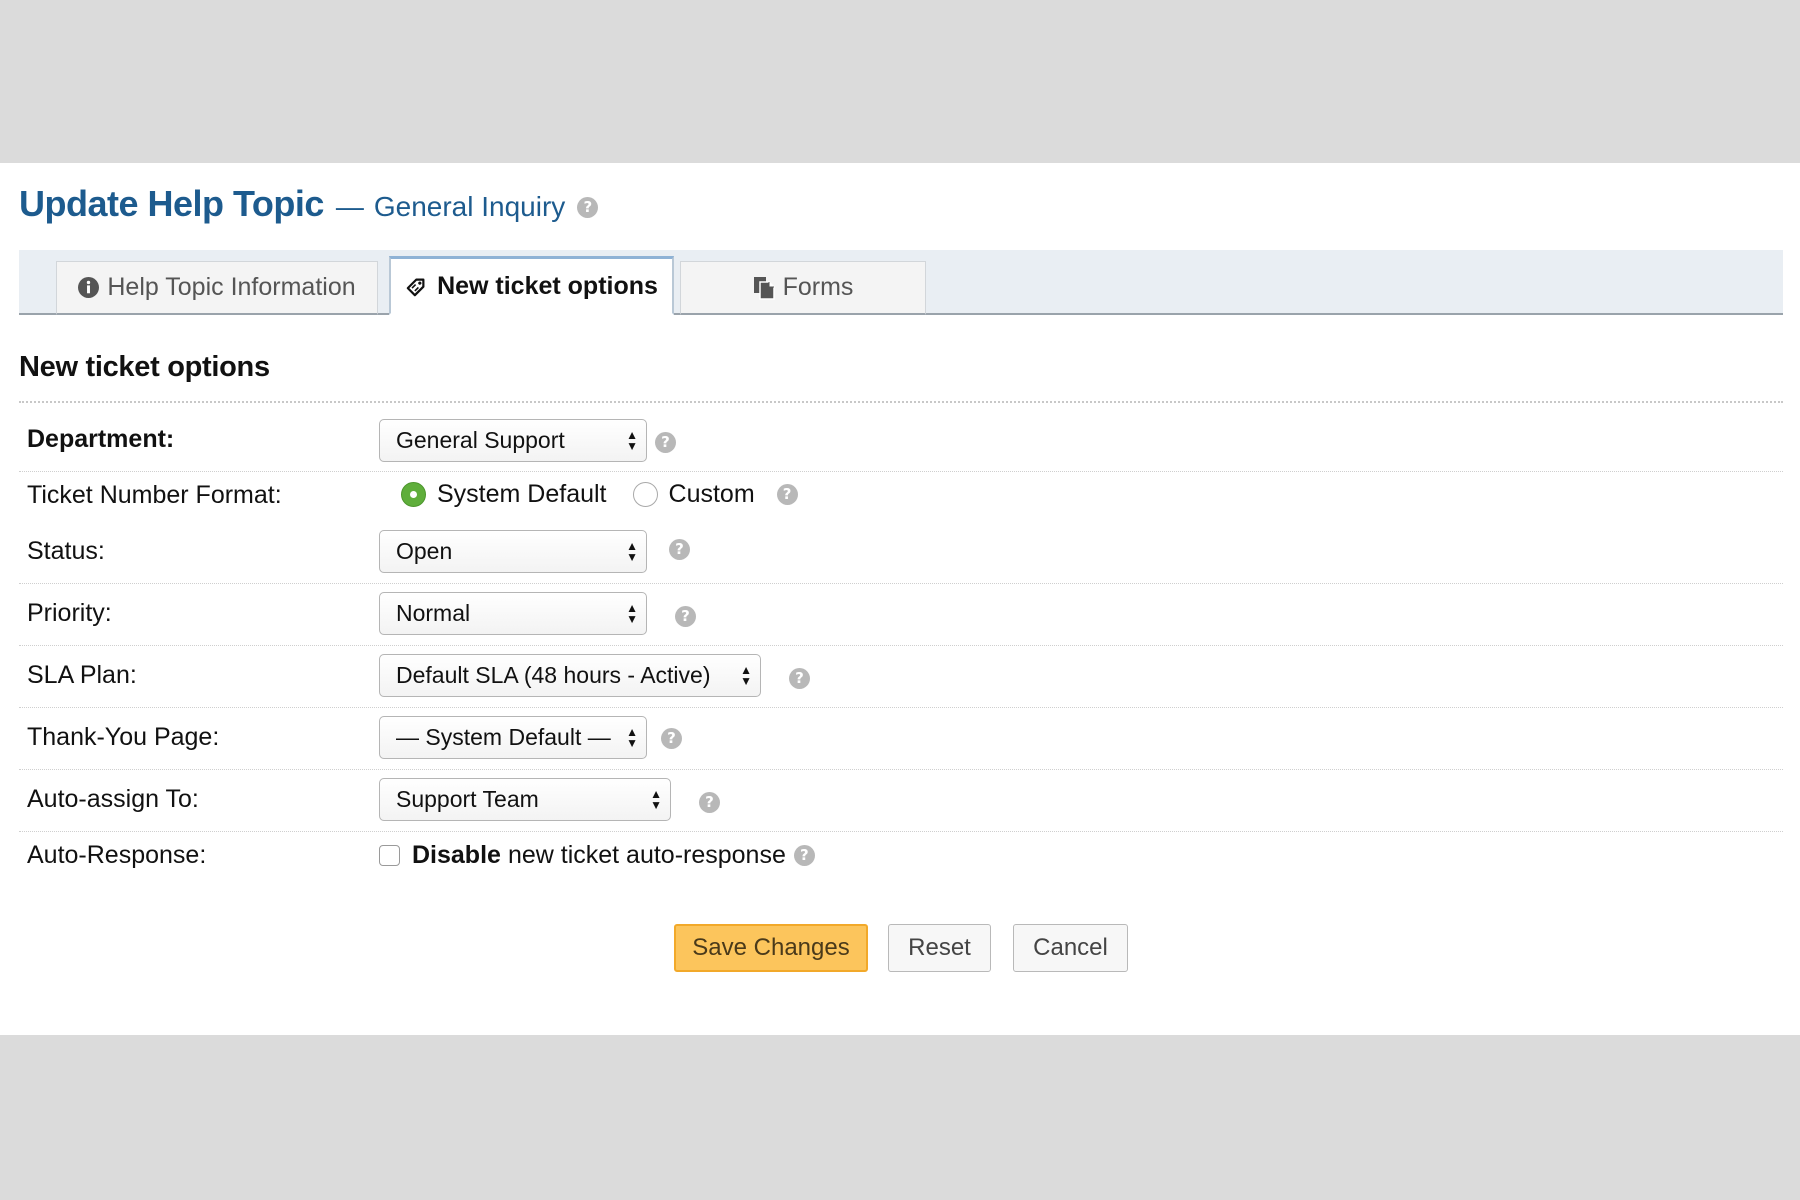 The image size is (1800, 1200). I want to click on sla-plan-value: Default SLA (48 hours - Active), so click(553, 675).